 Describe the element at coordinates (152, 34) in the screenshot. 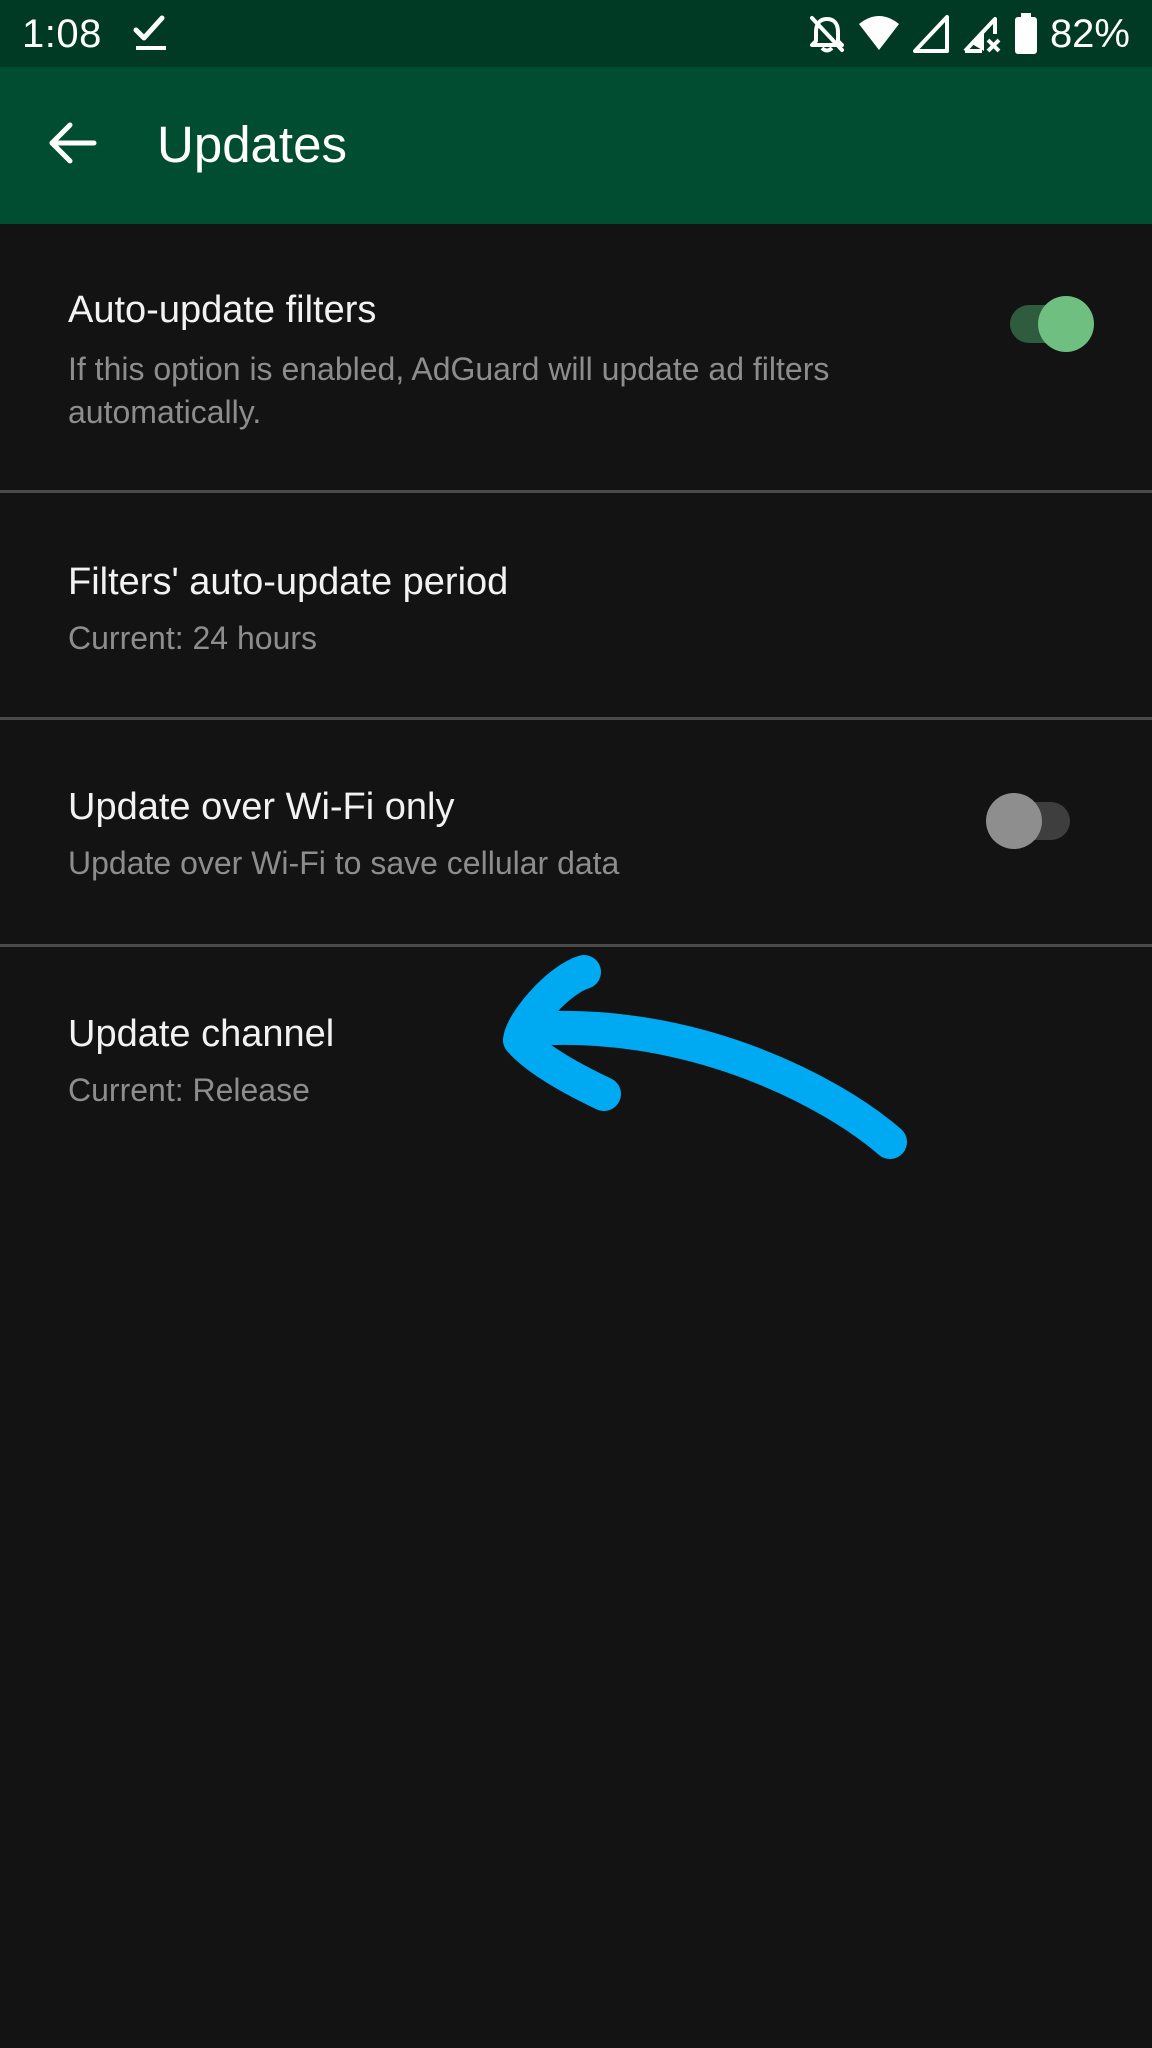

I see `download-done-icon` at that location.